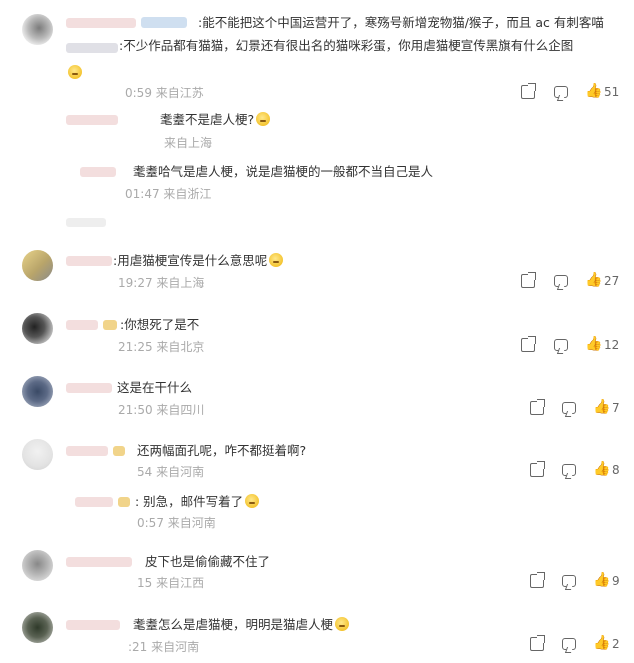  What do you see at coordinates (401, 22) in the screenshot?
I see `comment-text: :能不能把这个中国运营开了，寒殇号新增宠物猫/猴子，而且 ac 有刺客喵` at bounding box center [401, 22].